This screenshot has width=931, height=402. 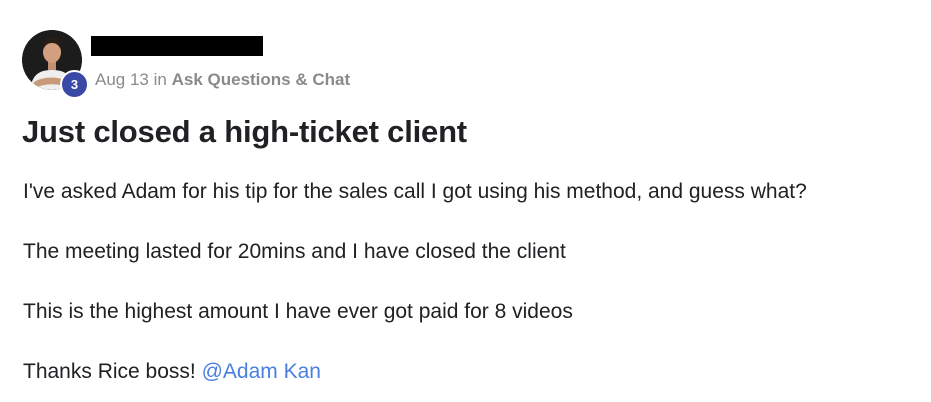 What do you see at coordinates (74, 84) in the screenshot?
I see `level-badge: 3` at bounding box center [74, 84].